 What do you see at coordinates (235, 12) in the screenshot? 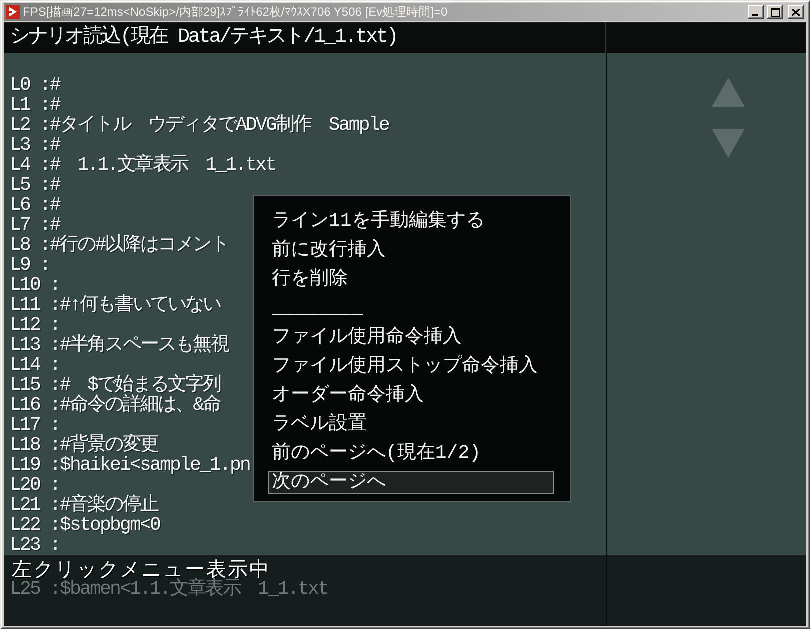
I see `window-title: FPS[描画27=12ms<NoSkip>/内部29]ｽﾌﾟﾗｲﾄ62枚/ﾏｳｽX706 Y506 [Ev処理時間]=0` at bounding box center [235, 12].